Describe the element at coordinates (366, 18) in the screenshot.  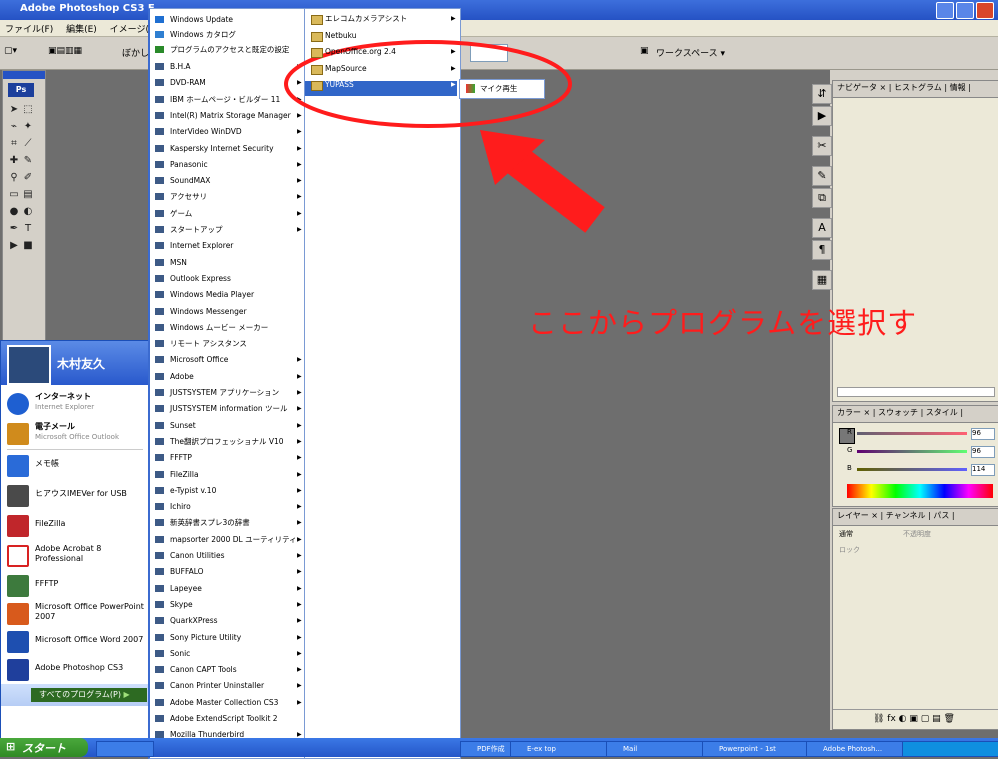
I see `submenu-item-label: エレコムカメラアシスト` at that location.